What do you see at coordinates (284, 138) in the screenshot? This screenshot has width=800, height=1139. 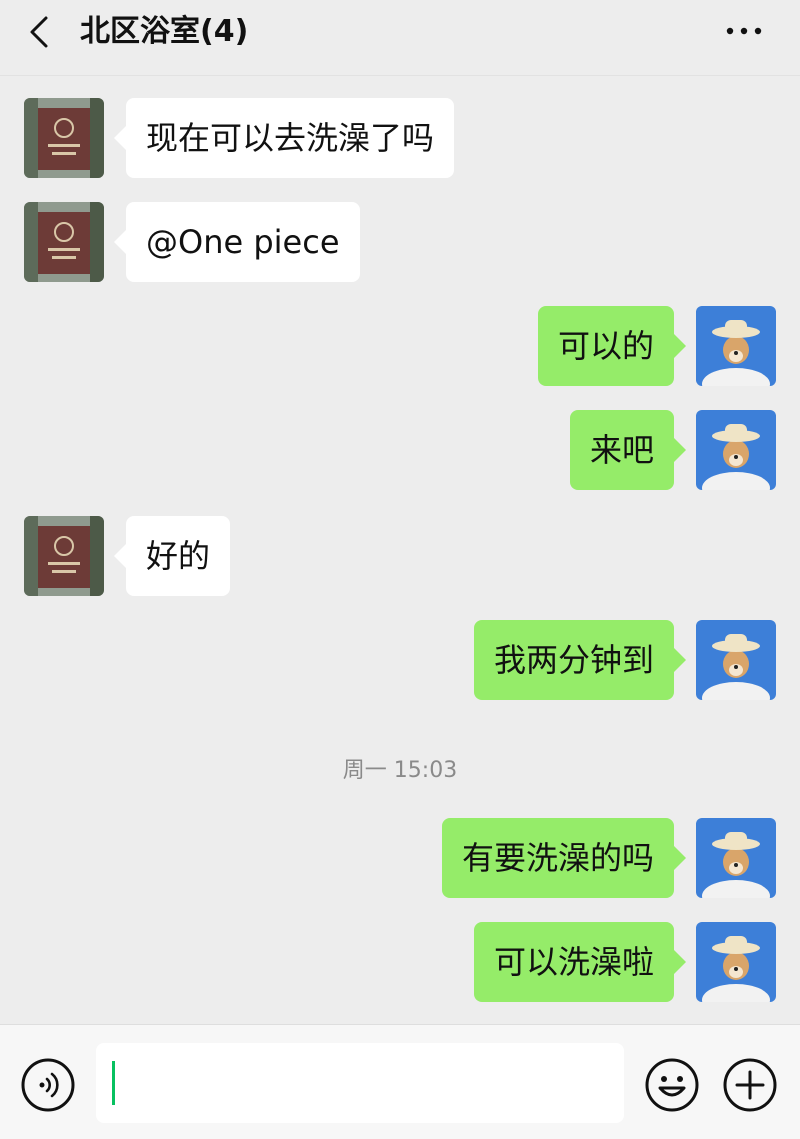 I see `message-bubble-other: 现在可以去洗澡了吗` at bounding box center [284, 138].